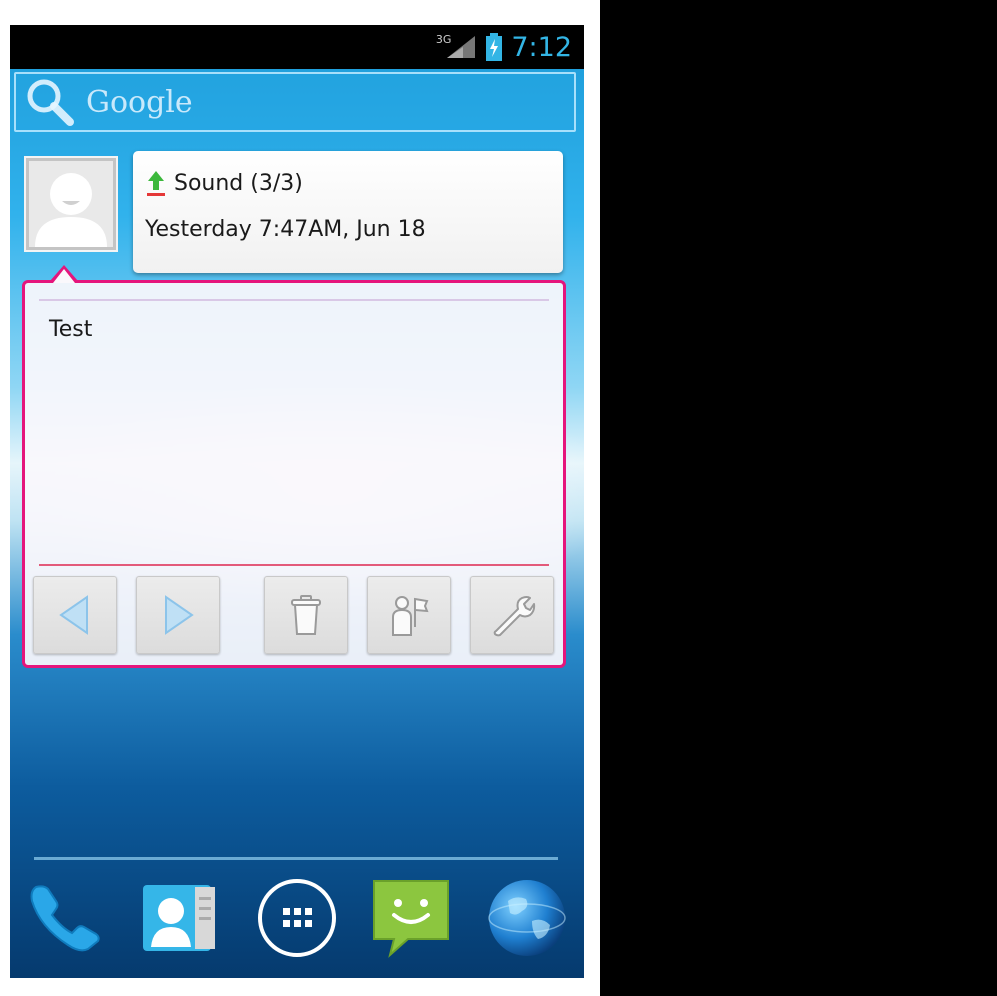  What do you see at coordinates (541, 47) in the screenshot?
I see `clock: 7:12` at bounding box center [541, 47].